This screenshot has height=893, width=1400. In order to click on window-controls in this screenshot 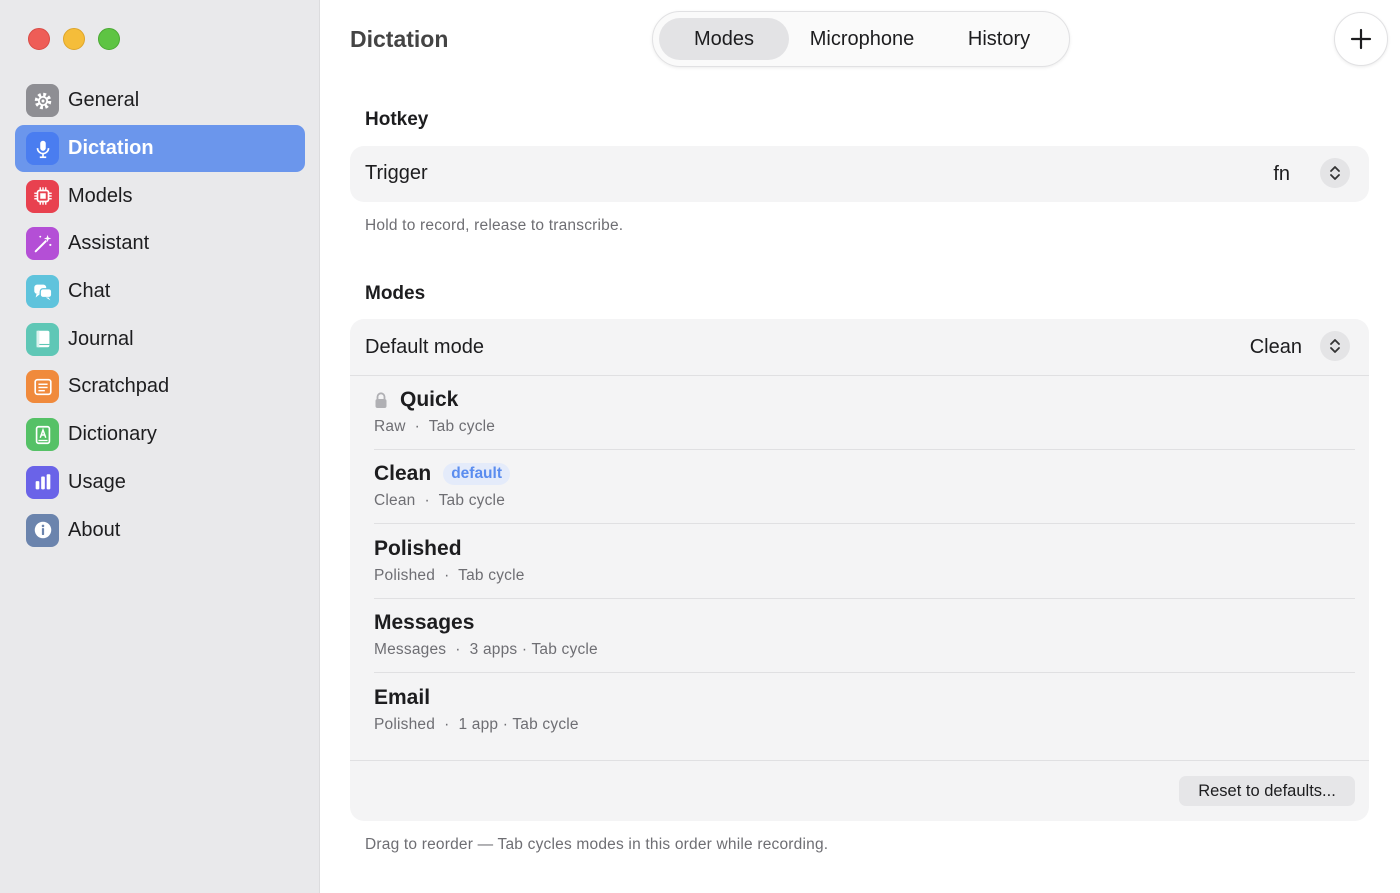, I will do `click(74, 39)`.